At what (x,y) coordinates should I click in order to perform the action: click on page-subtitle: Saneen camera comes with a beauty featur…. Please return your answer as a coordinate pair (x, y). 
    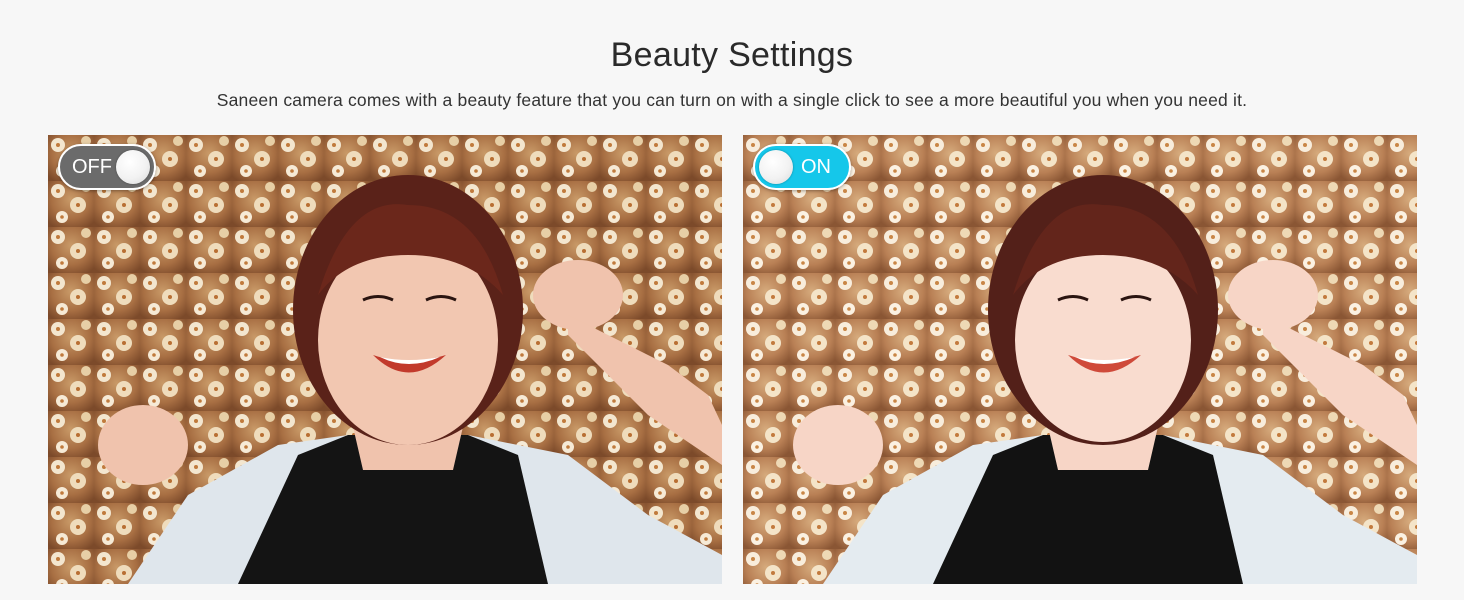
    Looking at the image, I should click on (732, 100).